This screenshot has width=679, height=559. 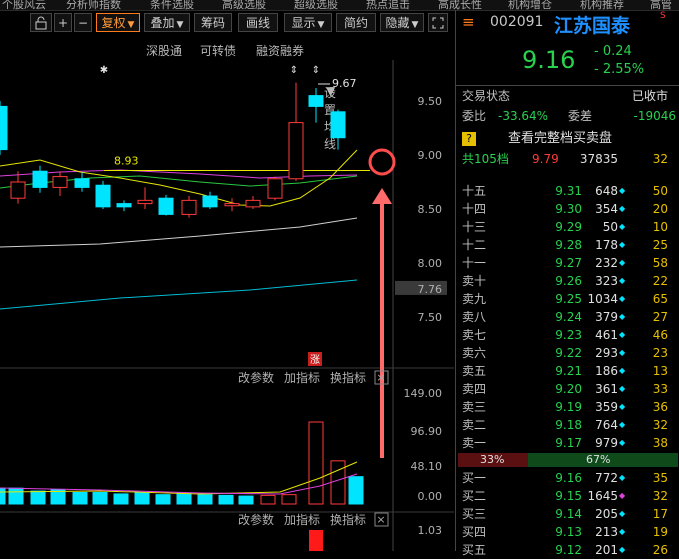 I want to click on full-book-row: ? 查看完整档买卖盘, so click(x=567, y=139).